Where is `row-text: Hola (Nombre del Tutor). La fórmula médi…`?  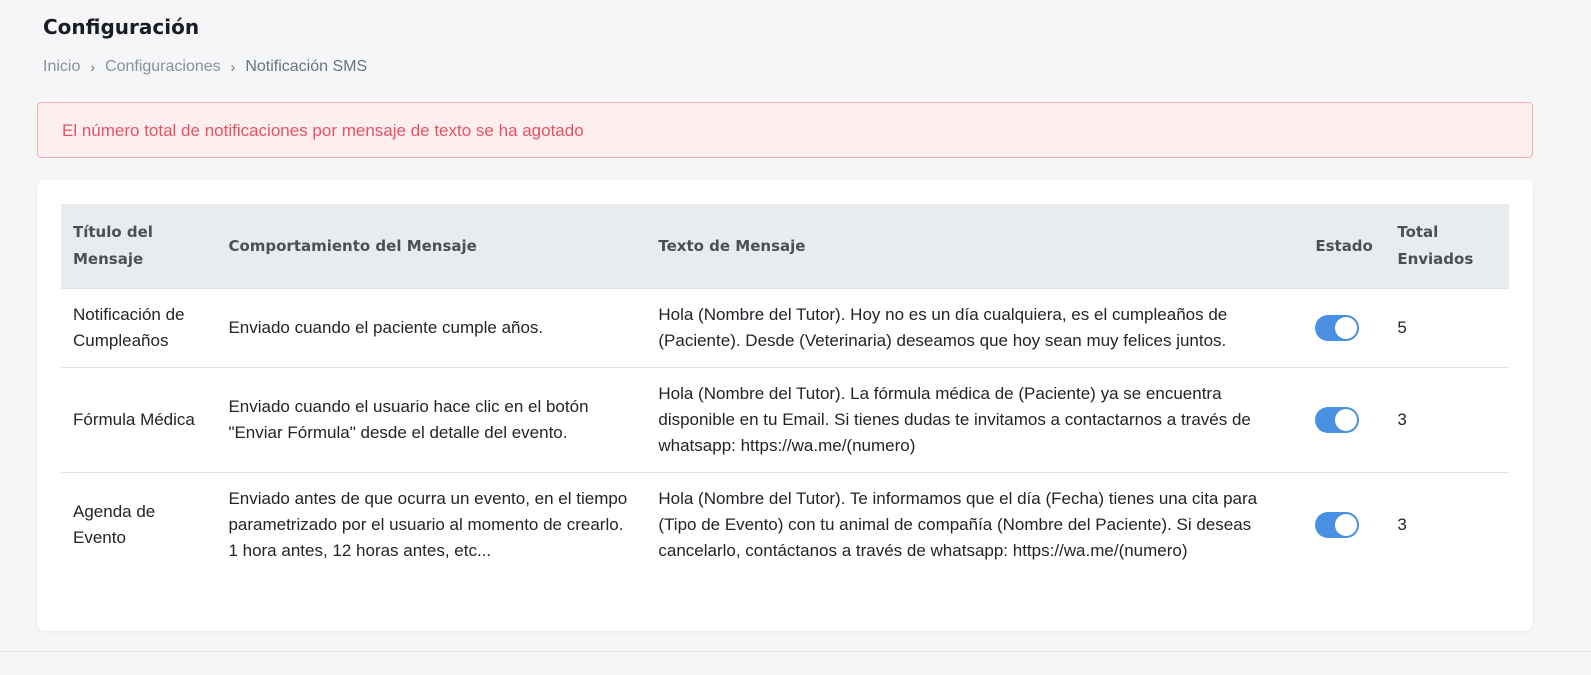
row-text: Hola (Nombre del Tutor). La fórmula médi… is located at coordinates (975, 420).